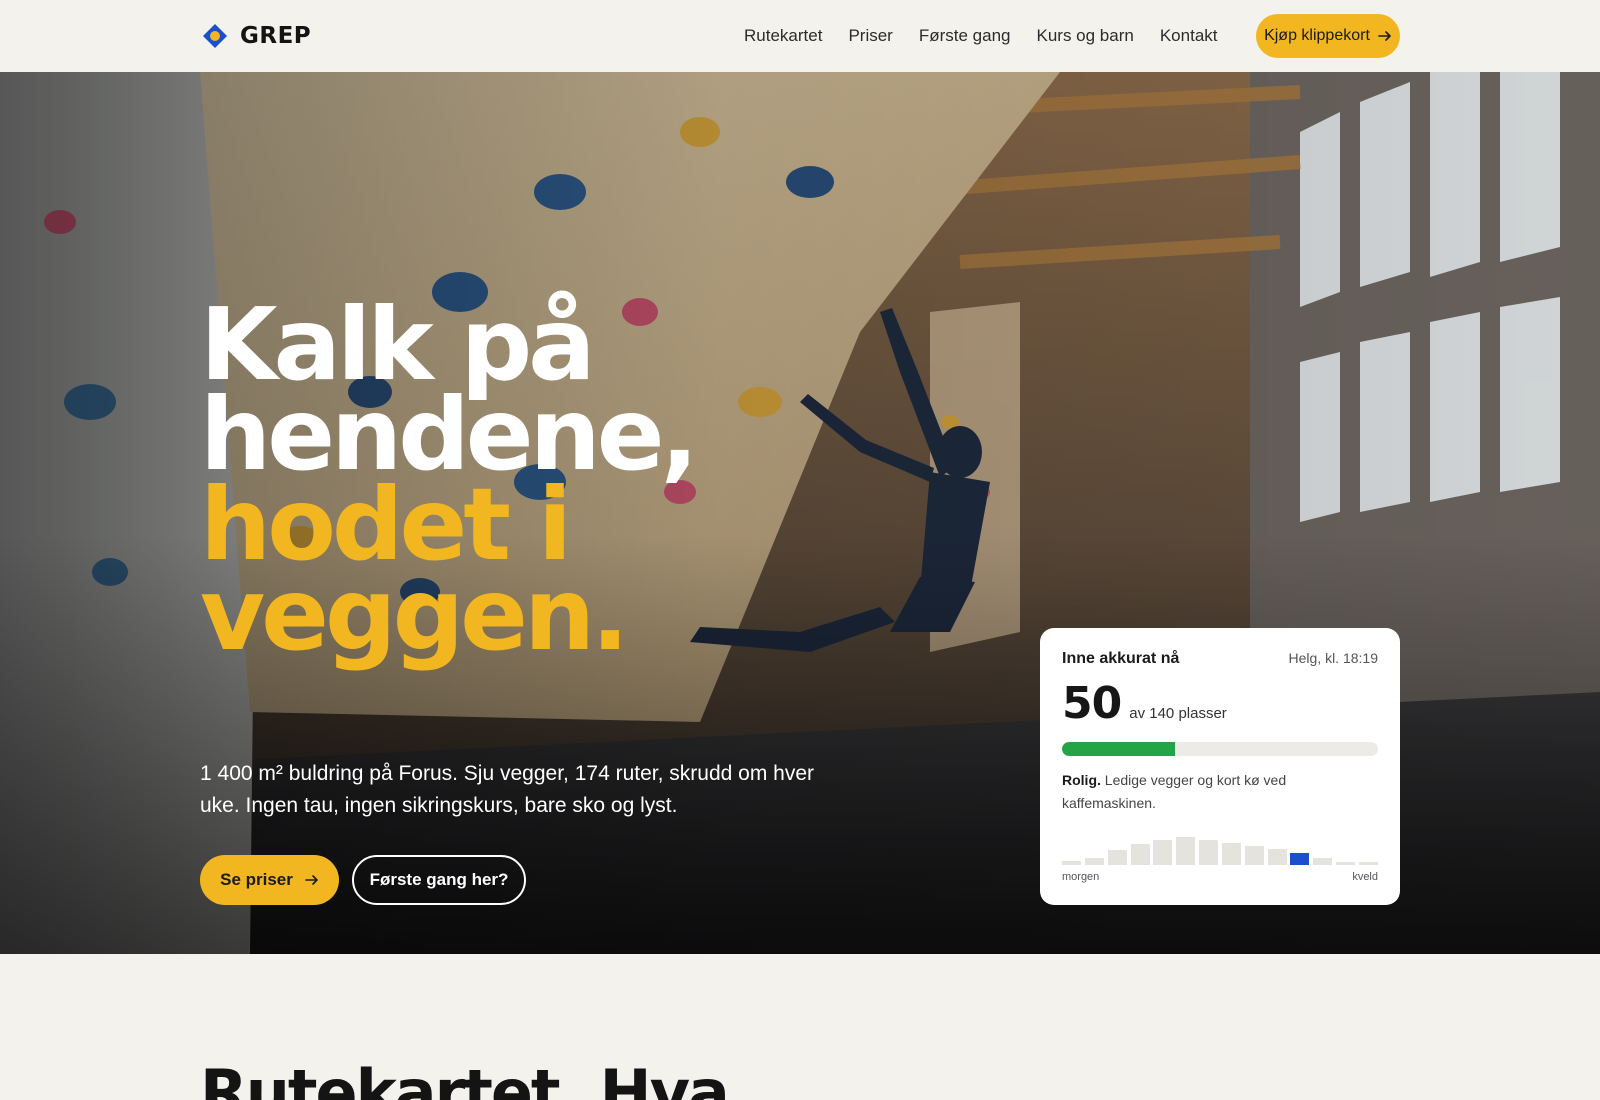 The height and width of the screenshot is (1100, 1600). I want to click on nav-item-rutekartet: Rutekartet, so click(783, 36).